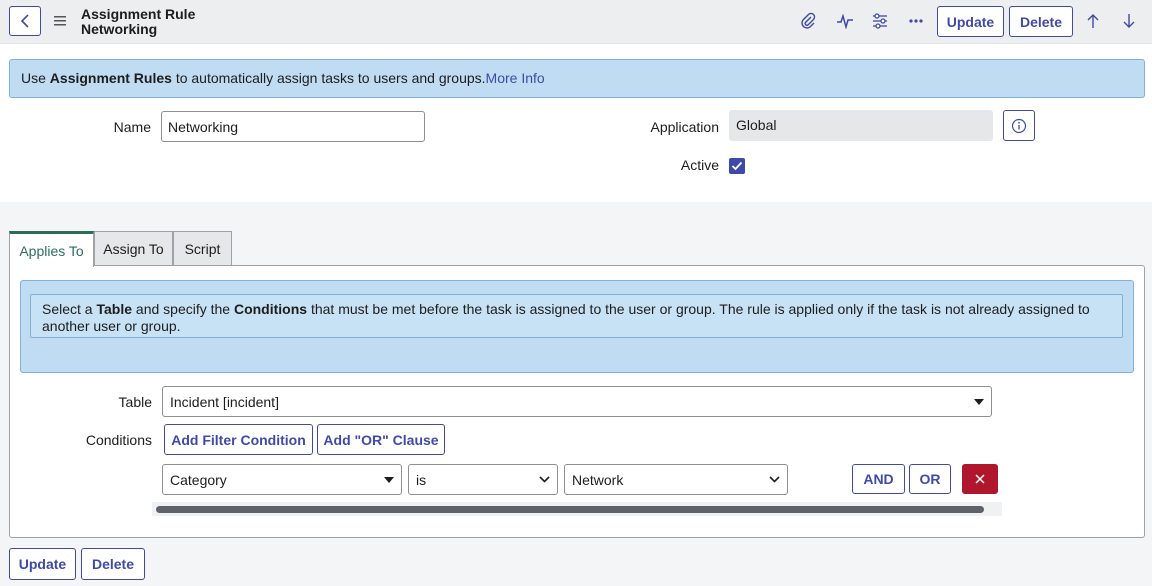 This screenshot has height=586, width=1152. I want to click on header-update-button: Update, so click(970, 21).